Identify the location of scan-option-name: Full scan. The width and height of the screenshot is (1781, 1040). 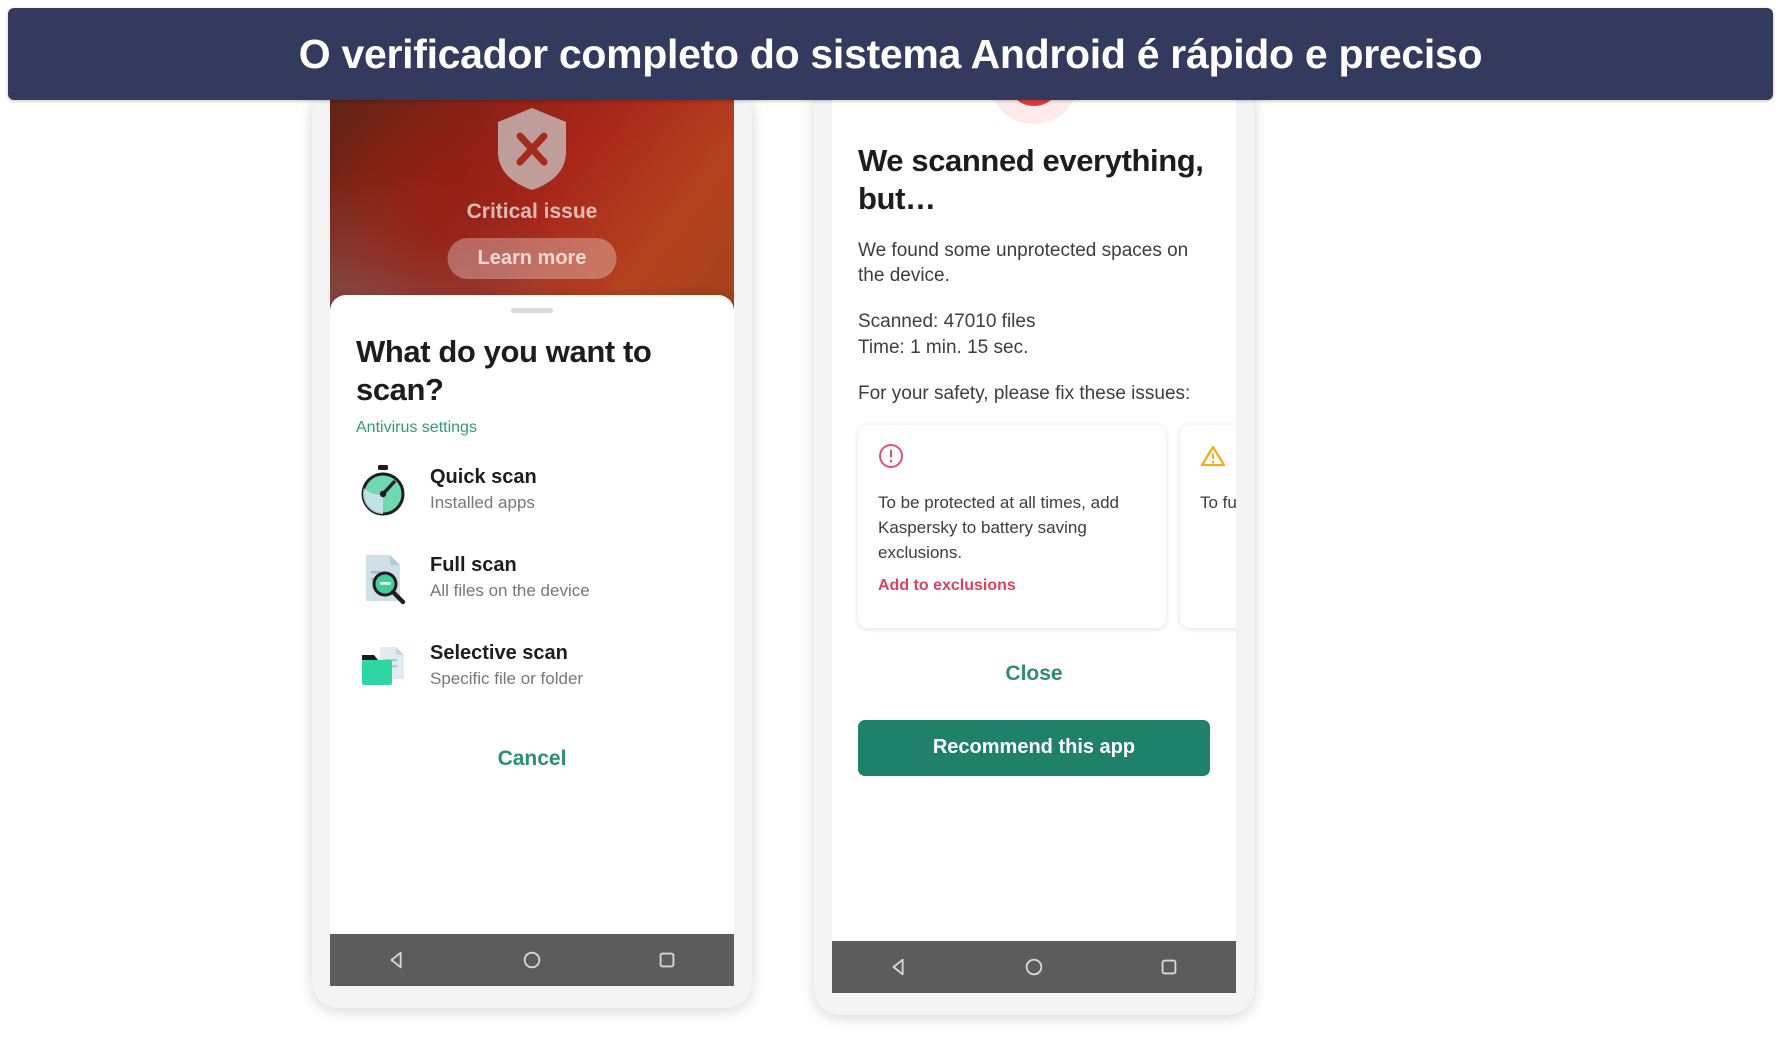
(473, 565).